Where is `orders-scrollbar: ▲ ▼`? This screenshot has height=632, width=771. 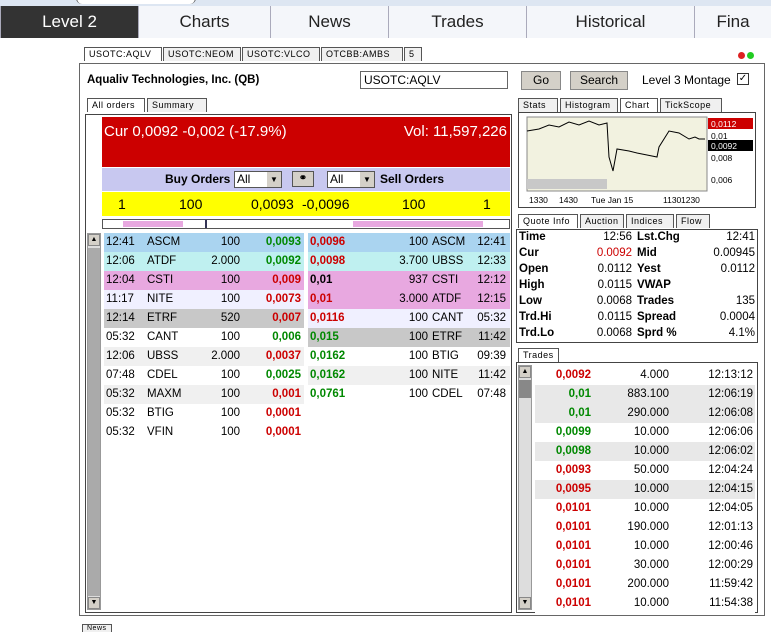 orders-scrollbar: ▲ ▼ is located at coordinates (94, 421).